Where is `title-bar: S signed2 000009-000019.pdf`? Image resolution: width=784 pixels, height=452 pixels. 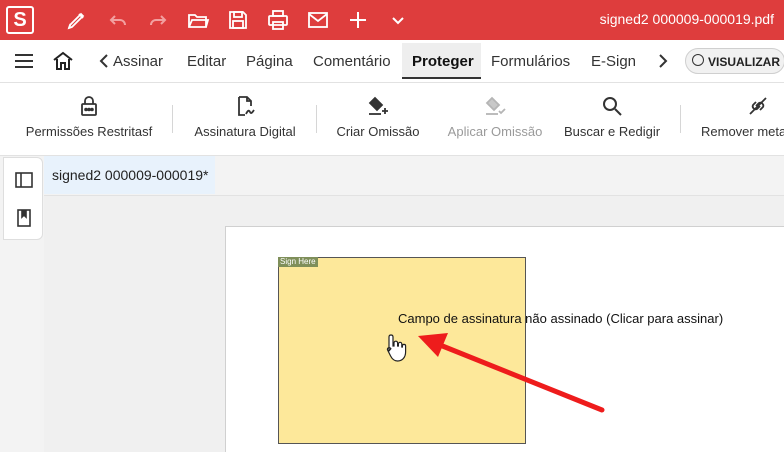
title-bar: S signed2 000009-000019.pdf is located at coordinates (392, 20).